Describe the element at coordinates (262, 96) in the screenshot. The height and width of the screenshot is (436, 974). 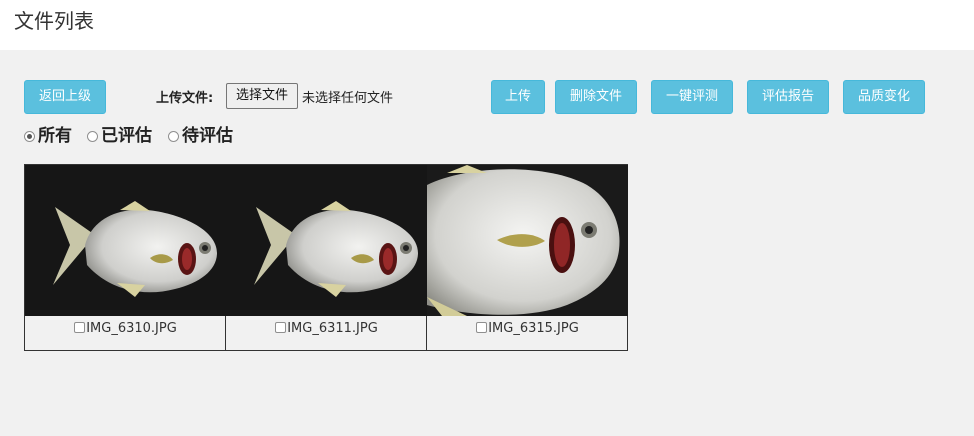
I see `choose-file-button: 选择文件` at that location.